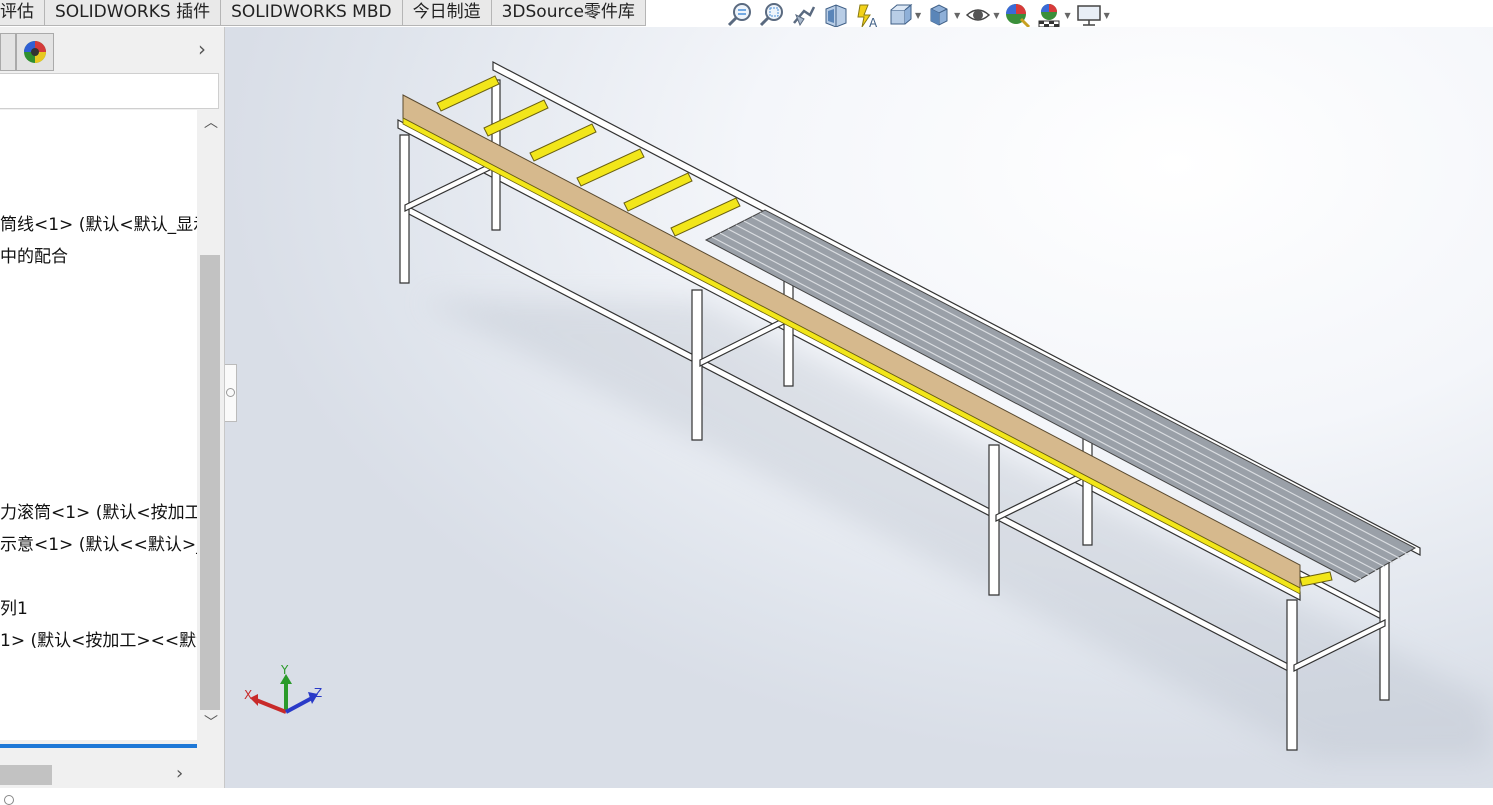  I want to click on zoom-to-fit-icon, so click(739, 15).